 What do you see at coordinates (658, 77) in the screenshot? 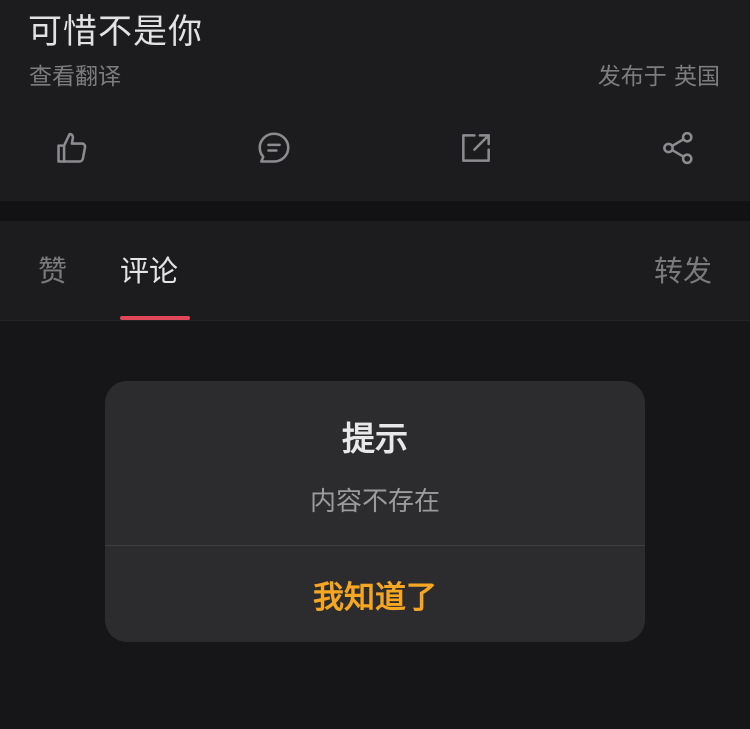
I see `published-location: 发布于 英国` at bounding box center [658, 77].